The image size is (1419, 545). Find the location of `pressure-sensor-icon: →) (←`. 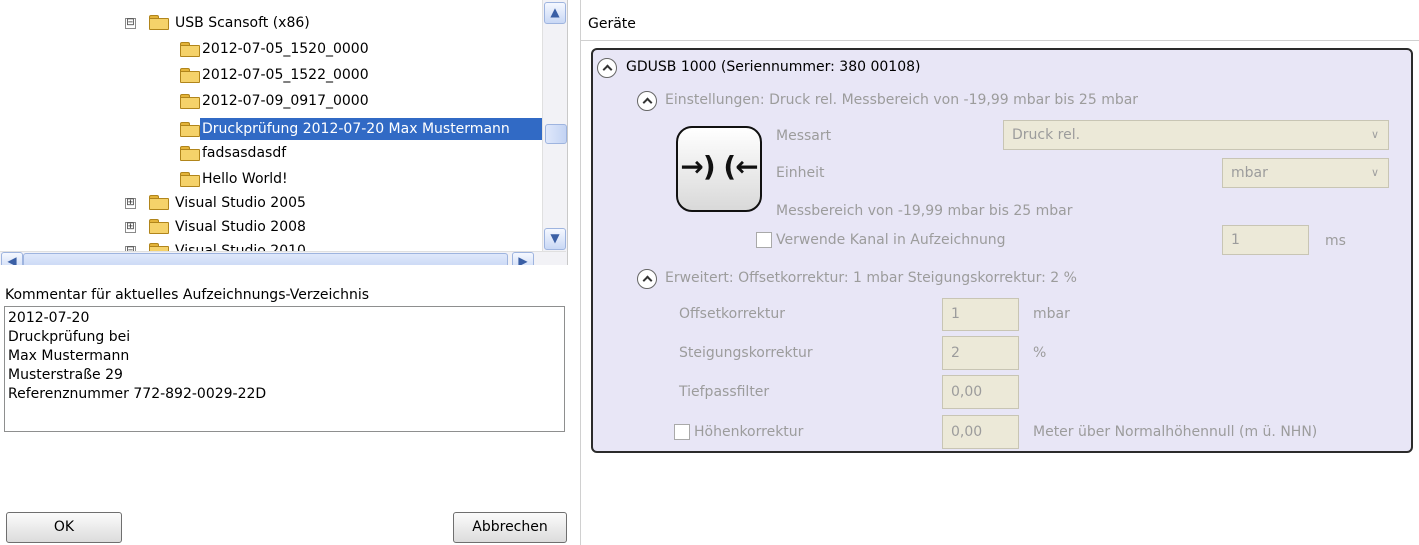

pressure-sensor-icon: →) (← is located at coordinates (719, 169).